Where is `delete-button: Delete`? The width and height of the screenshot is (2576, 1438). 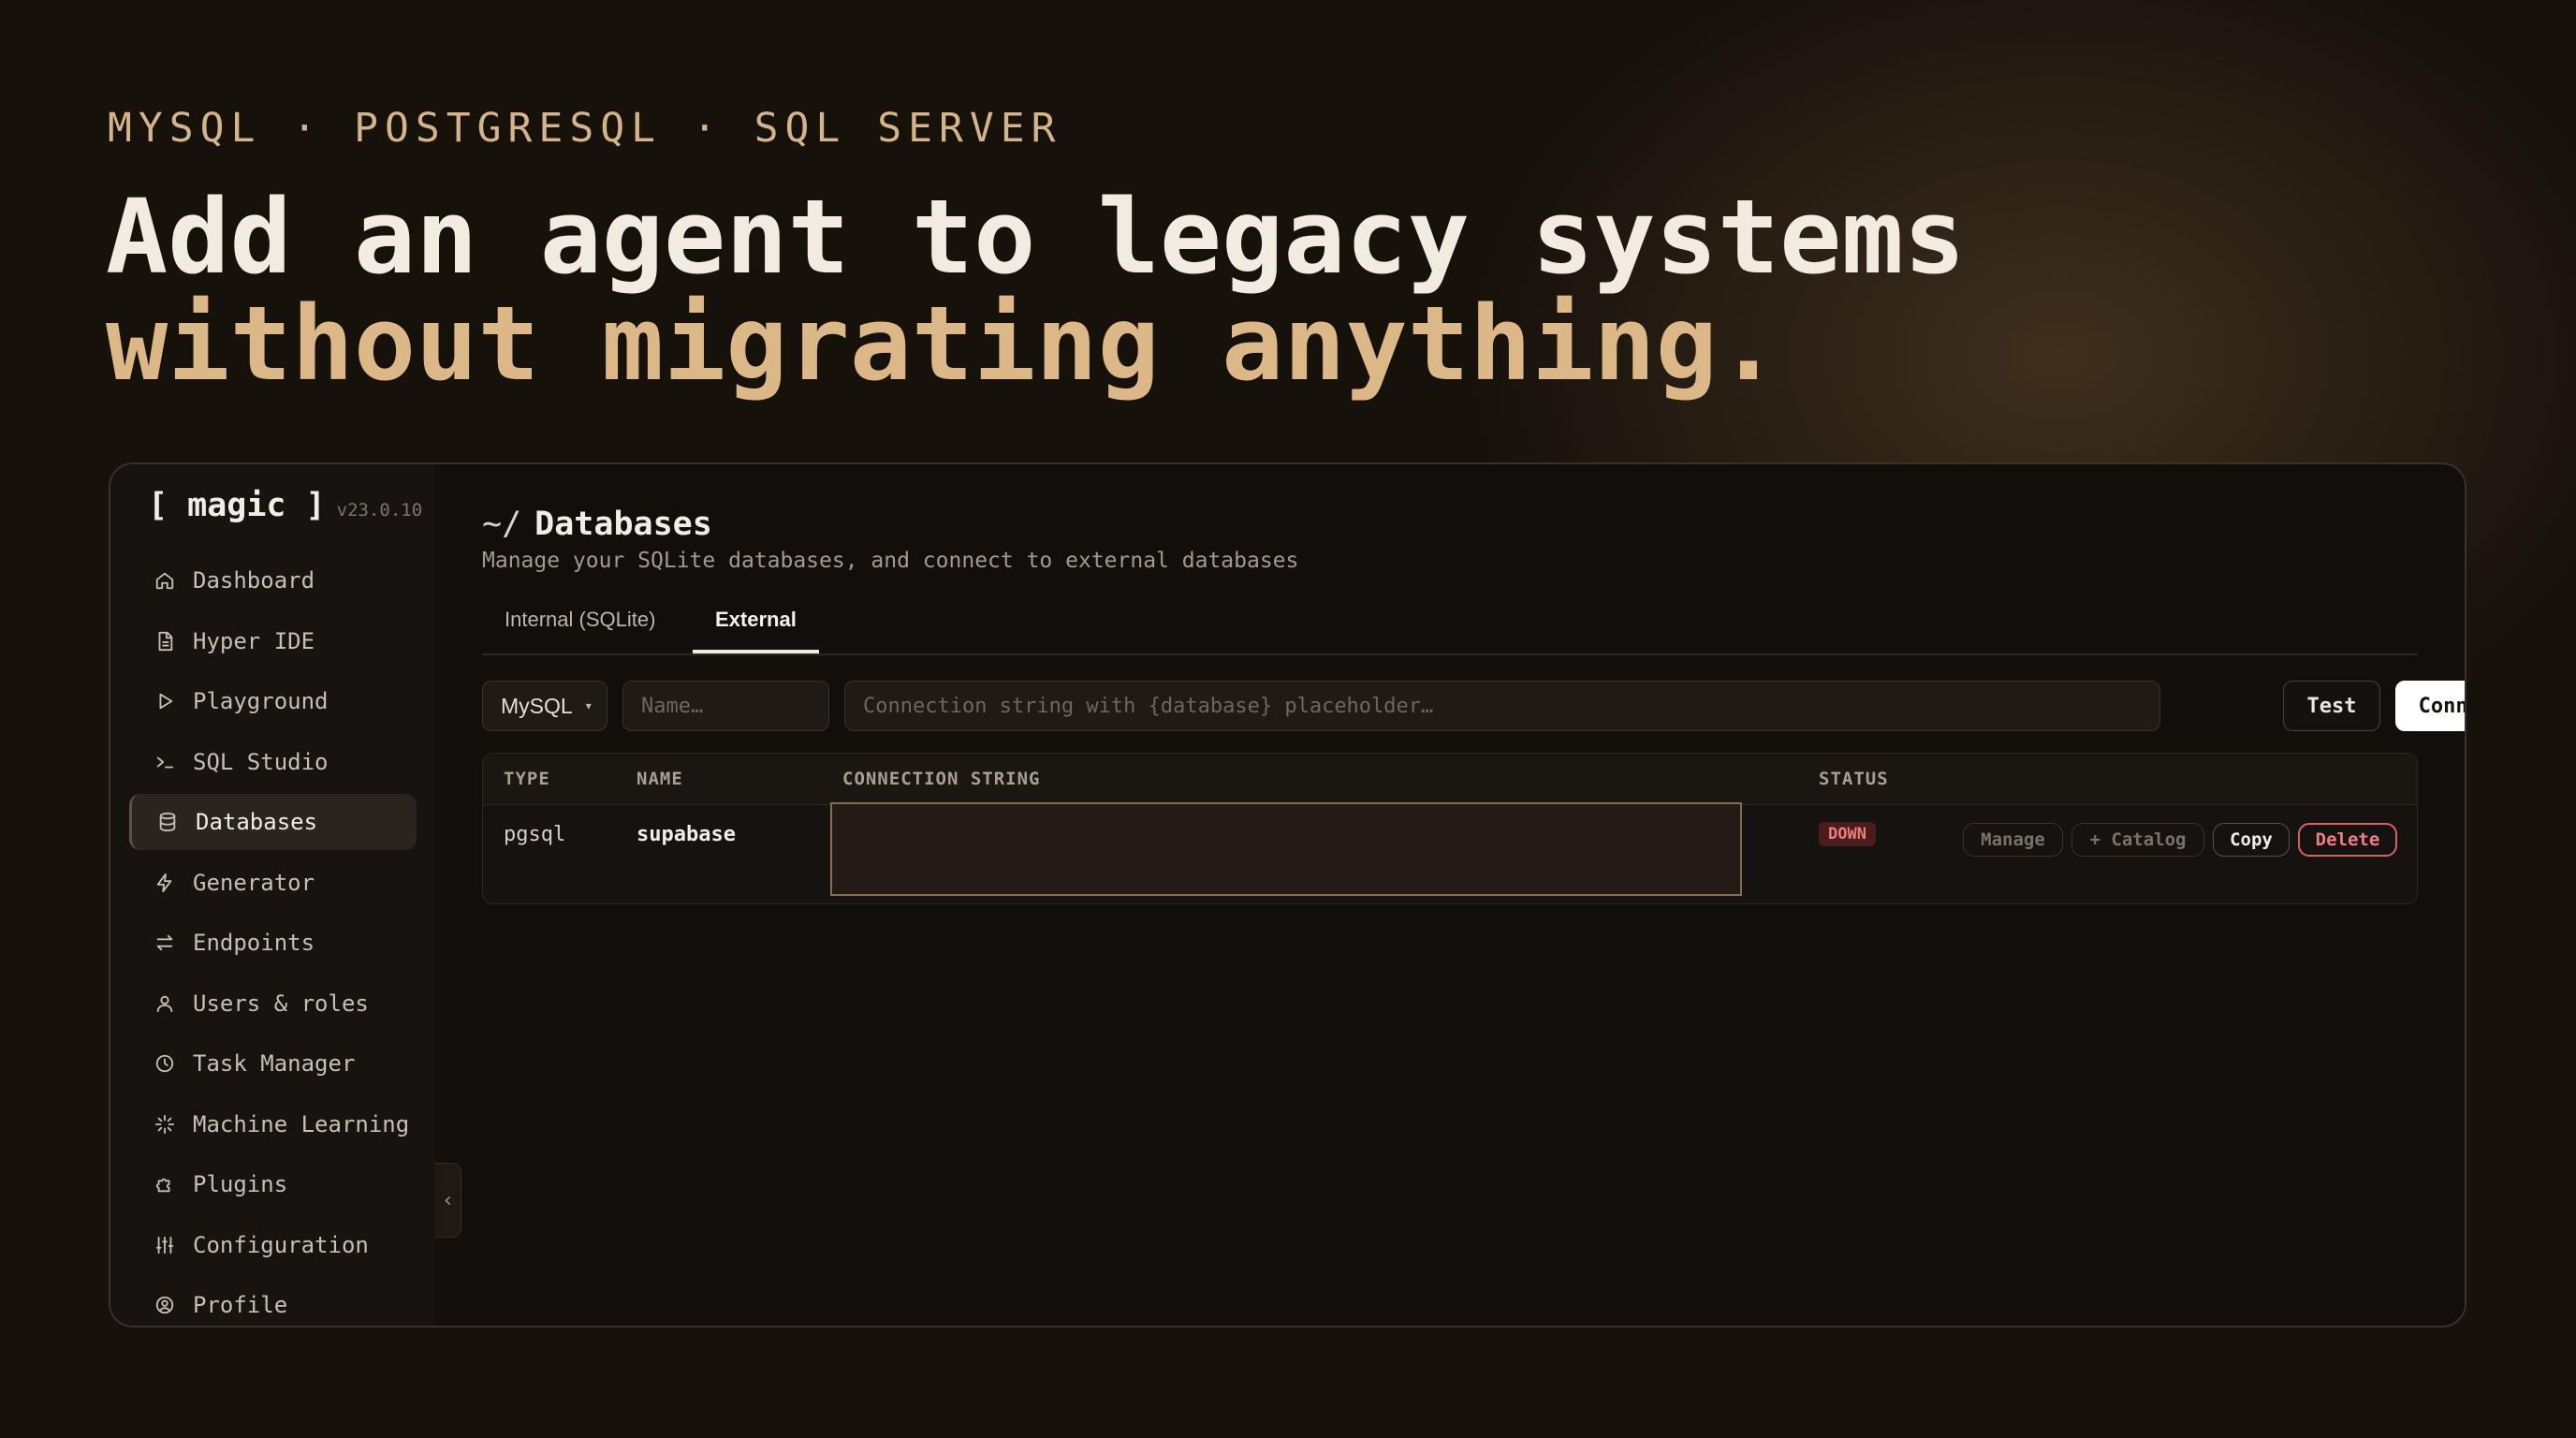 delete-button: Delete is located at coordinates (2347, 840).